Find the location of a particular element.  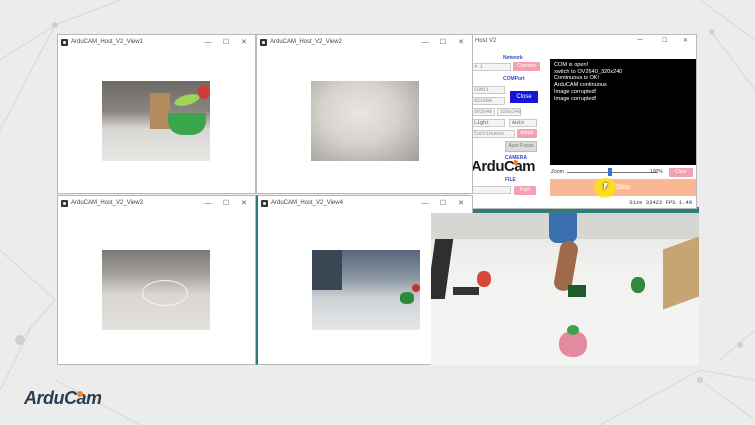

host-window-title: Host V2 is located at coordinates (486, 41).